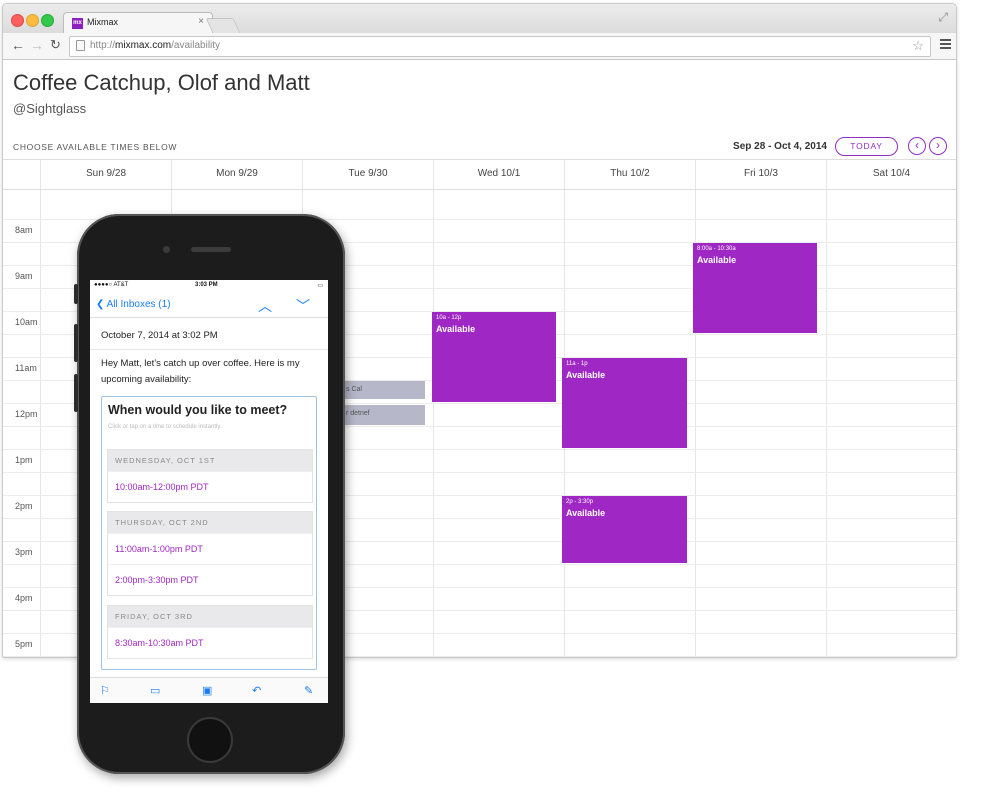 The image size is (1000, 788). What do you see at coordinates (624, 529) in the screenshot?
I see `available-slot-thu-pm: 2p - 3:30p Available` at bounding box center [624, 529].